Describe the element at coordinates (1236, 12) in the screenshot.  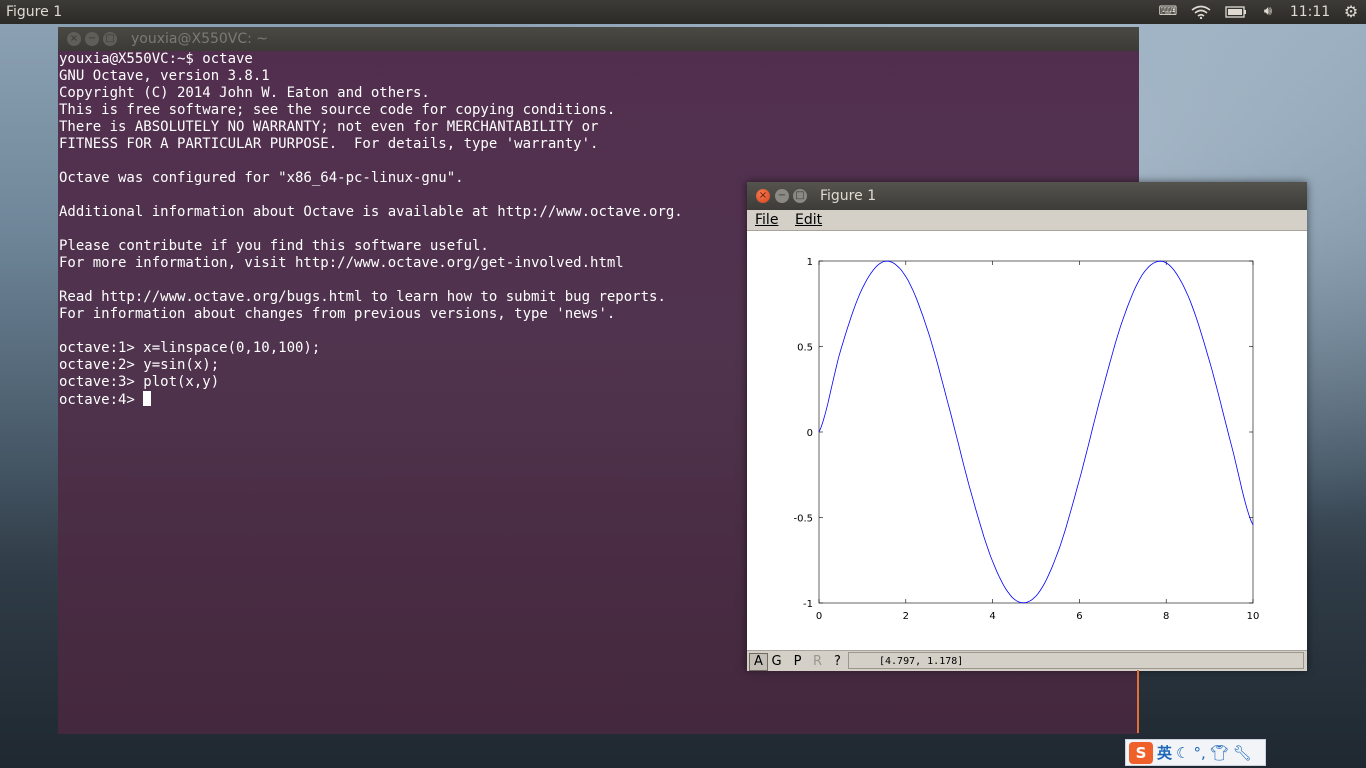
I see `battery-icon` at that location.